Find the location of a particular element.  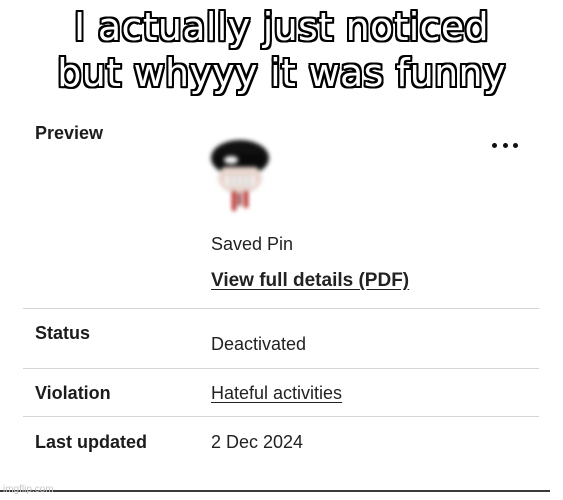

preview-label: Preview is located at coordinates (69, 133).